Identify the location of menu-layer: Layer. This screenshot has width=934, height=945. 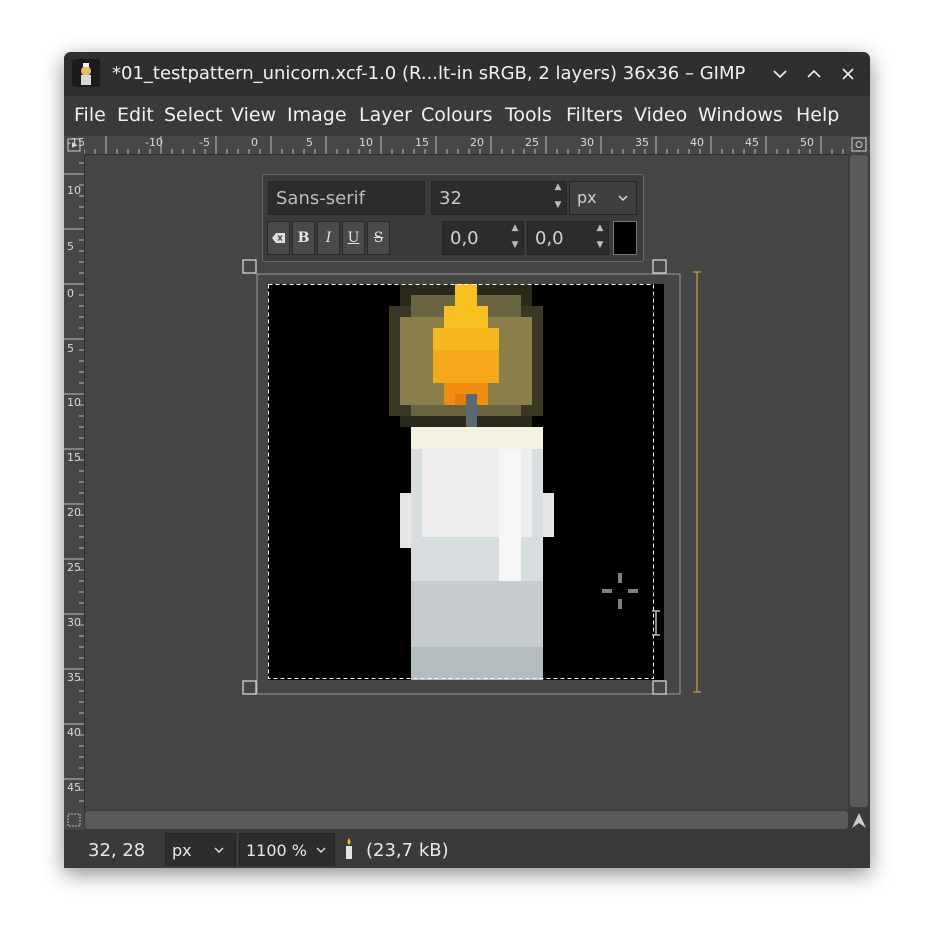
(385, 115).